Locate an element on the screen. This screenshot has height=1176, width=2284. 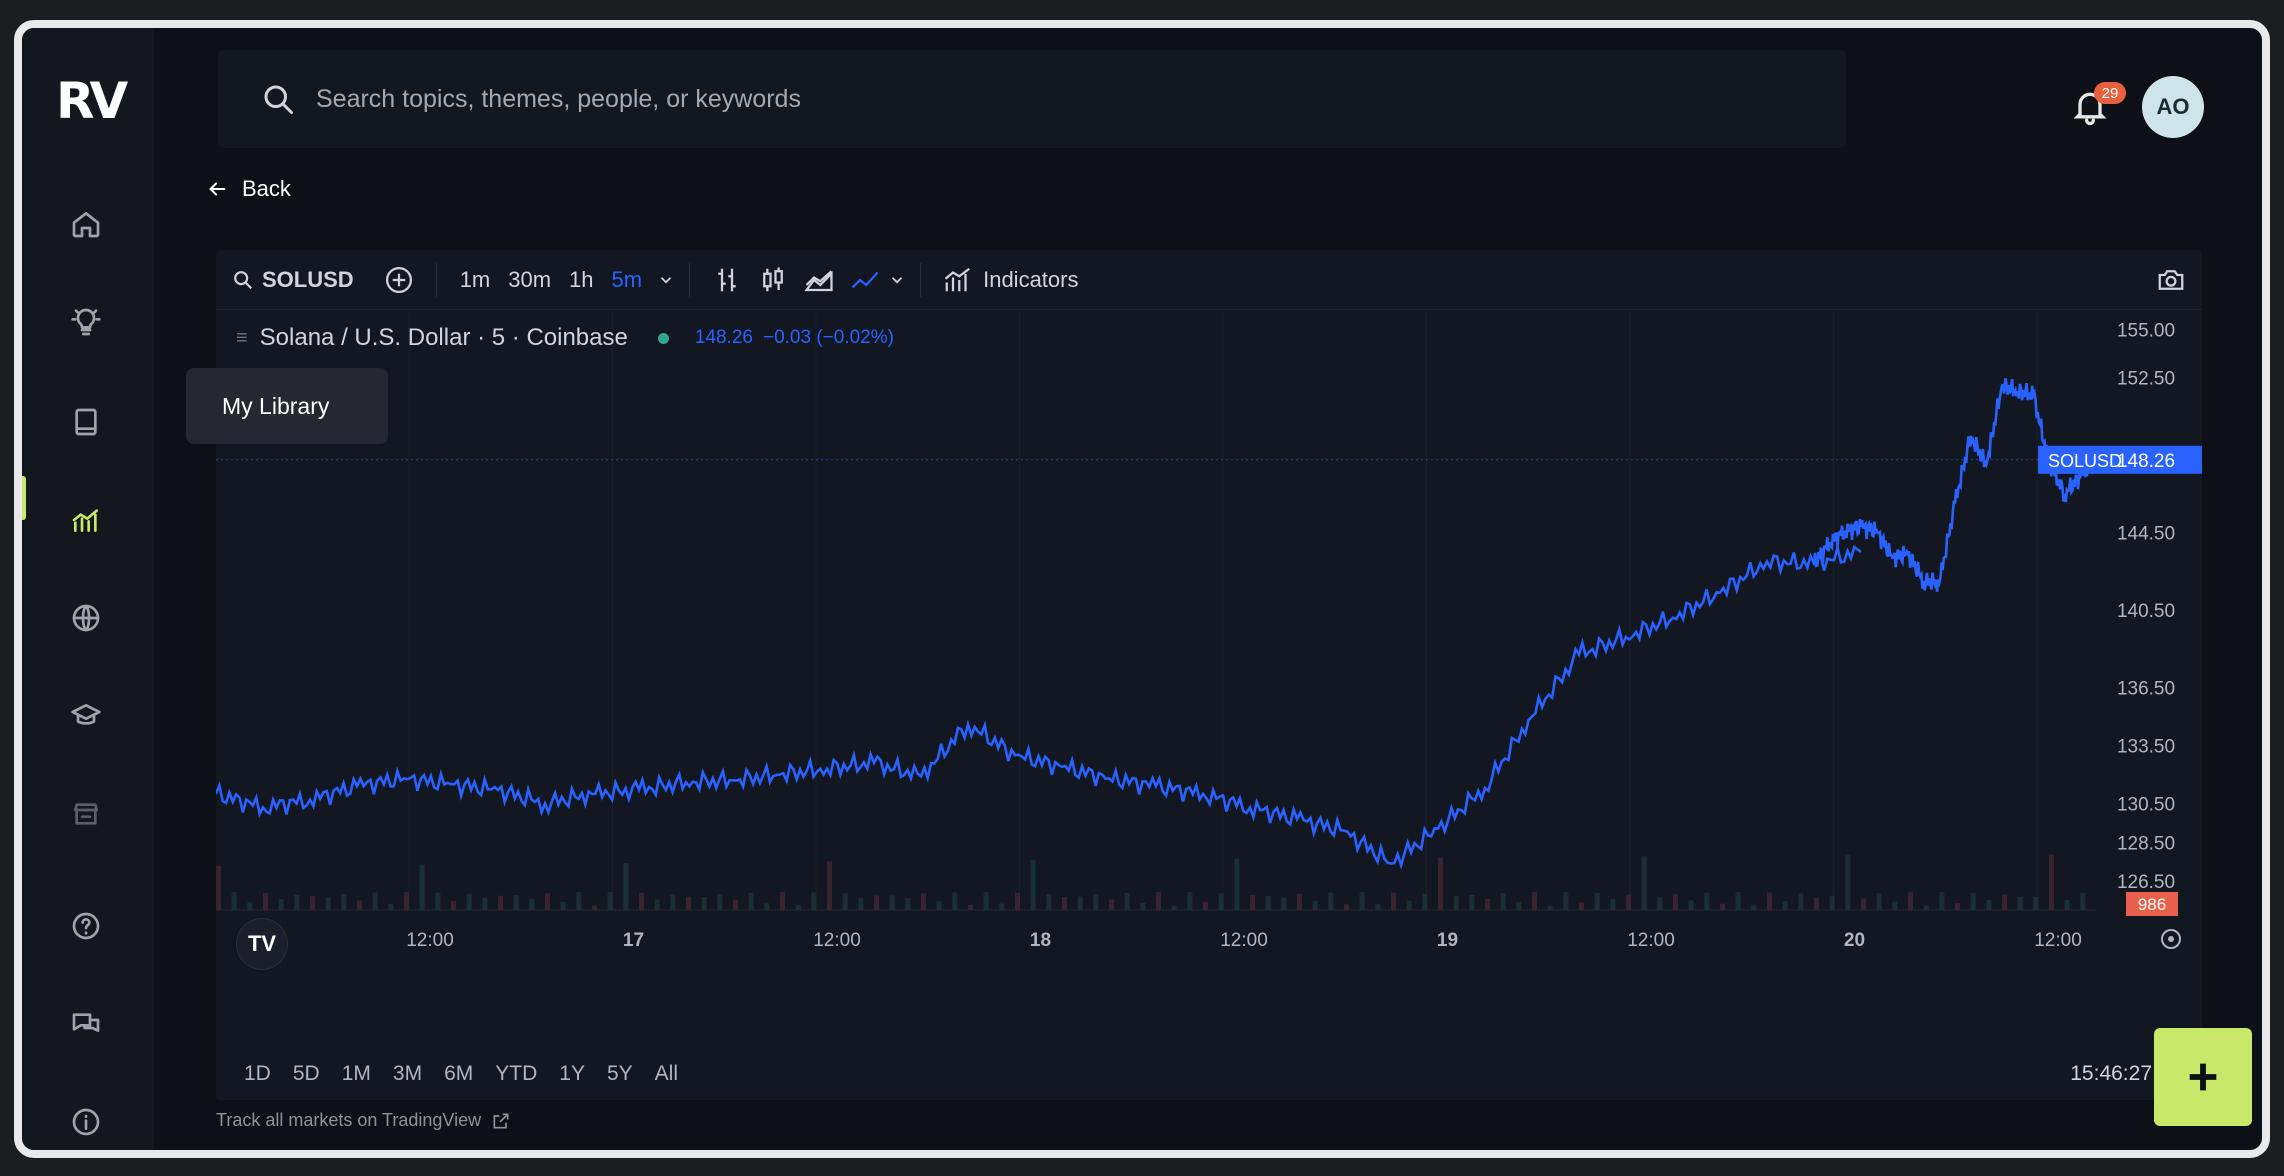
chart-toolbar: SOLUSD 1m 30m 1h 5m Indicators is located at coordinates (1209, 280).